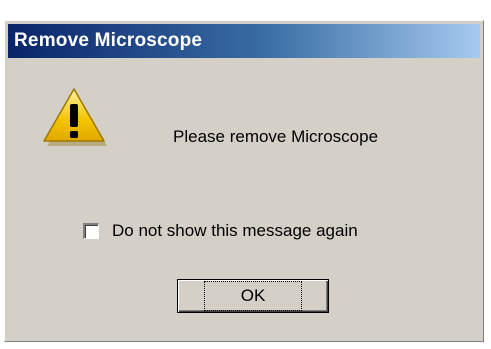 Image resolution: width=491 pixels, height=349 pixels. I want to click on dont-show-again-checkbox, so click(91, 231).